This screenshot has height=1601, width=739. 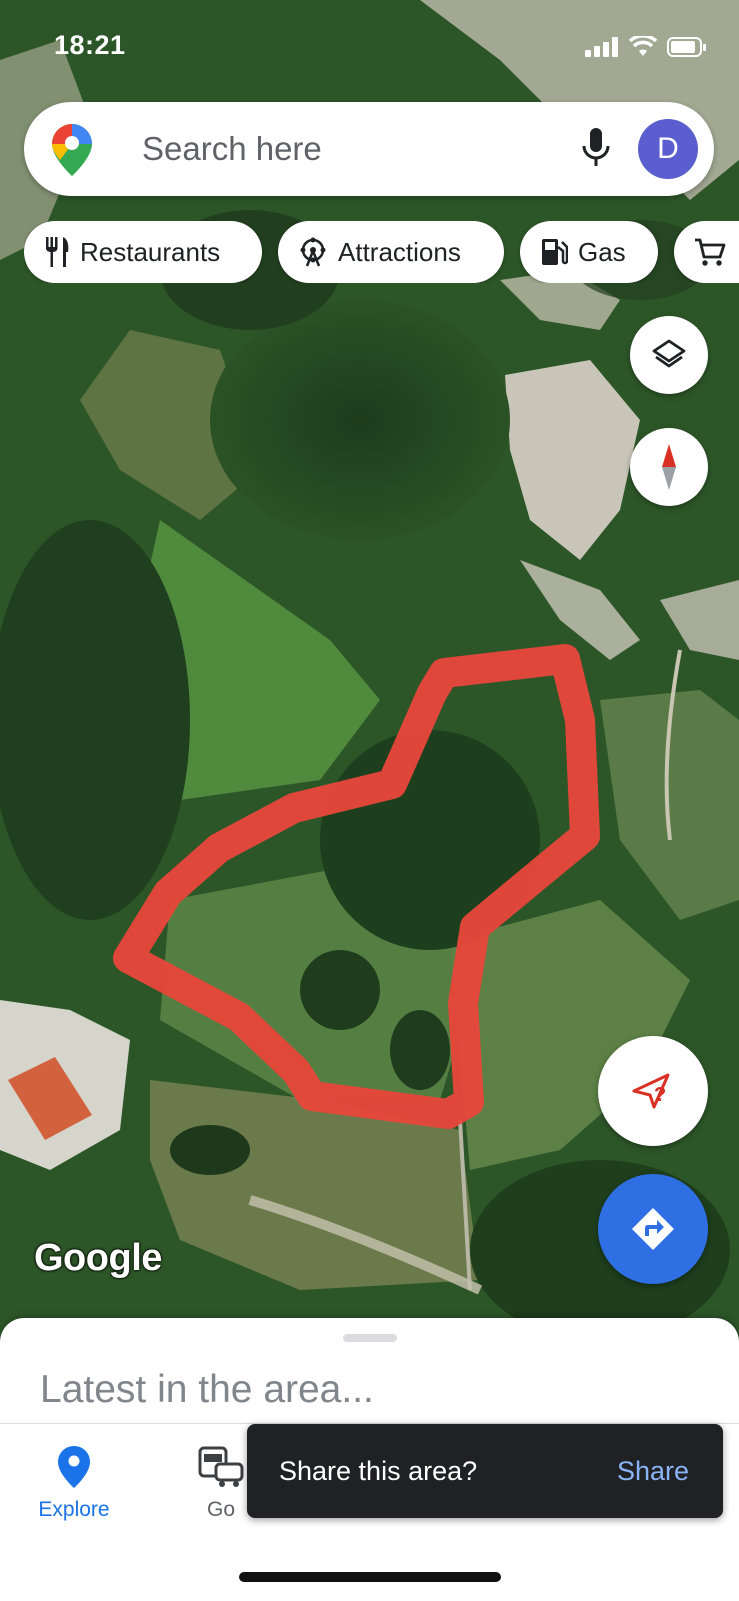 I want to click on chip-attractions: Attractions, so click(x=391, y=252).